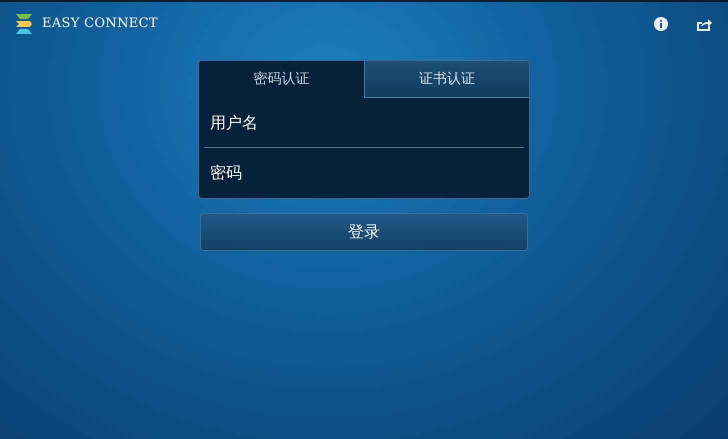  Describe the element at coordinates (661, 24) in the screenshot. I see `info-icon` at that location.